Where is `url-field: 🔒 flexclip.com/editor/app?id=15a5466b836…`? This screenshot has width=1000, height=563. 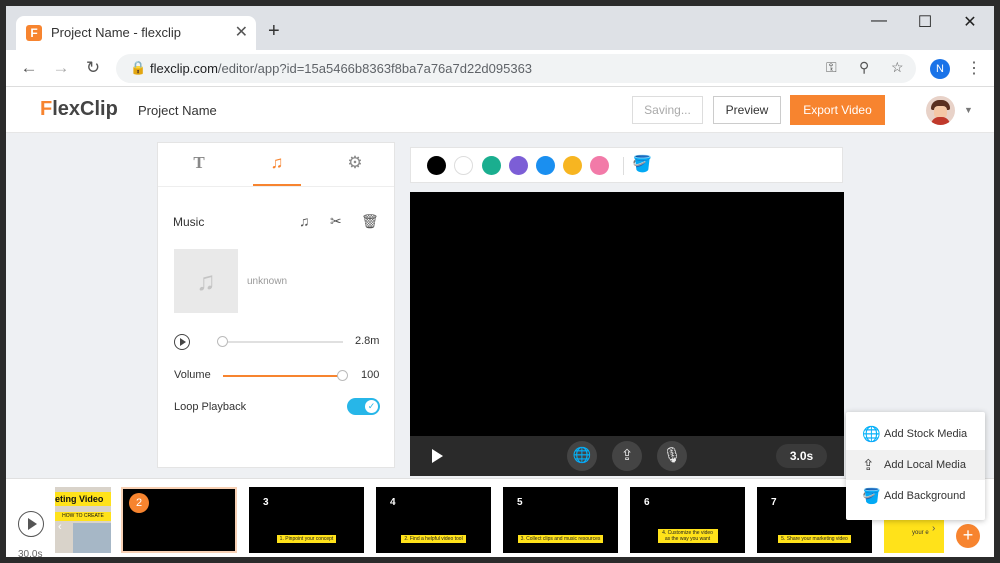 url-field: 🔒 flexclip.com/editor/app?id=15a5466b836… is located at coordinates (516, 68).